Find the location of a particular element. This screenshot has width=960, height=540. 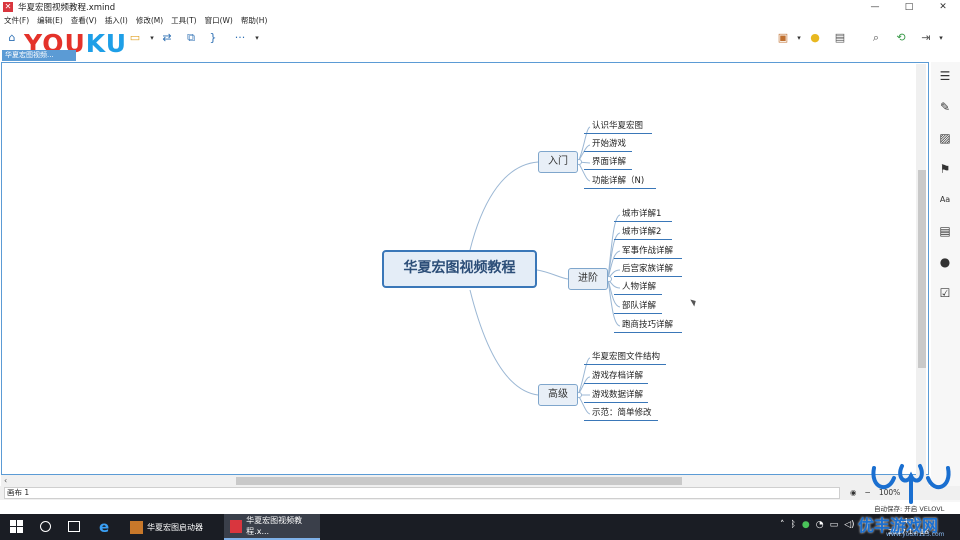

taskbar-app-launcher: 华夏宏图启动器 is located at coordinates (172, 527).